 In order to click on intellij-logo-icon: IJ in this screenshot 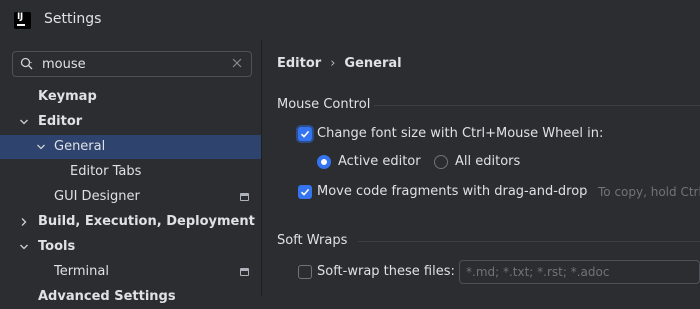, I will do `click(22, 20)`.